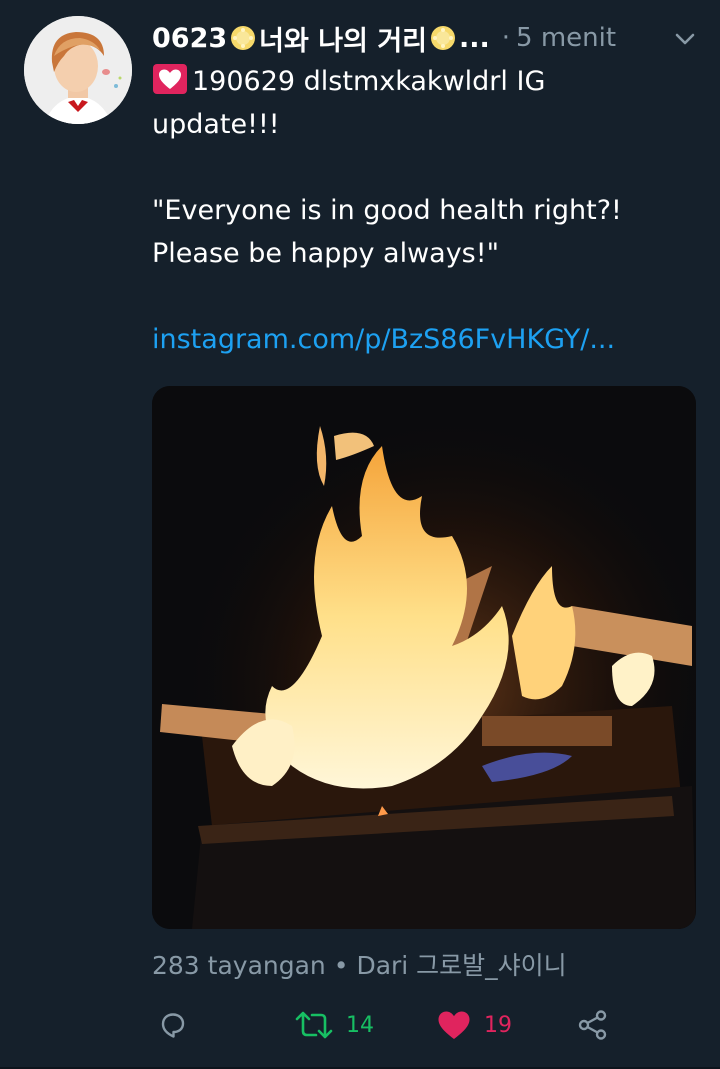 The width and height of the screenshot is (720, 1069). What do you see at coordinates (78, 70) in the screenshot?
I see `avatar` at bounding box center [78, 70].